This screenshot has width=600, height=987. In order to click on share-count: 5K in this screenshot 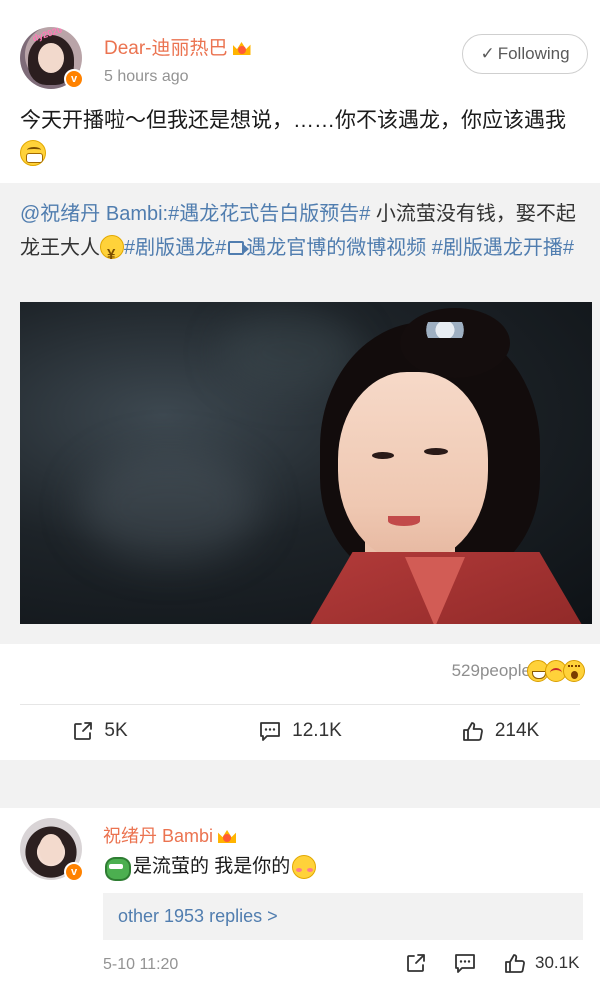, I will do `click(116, 730)`.